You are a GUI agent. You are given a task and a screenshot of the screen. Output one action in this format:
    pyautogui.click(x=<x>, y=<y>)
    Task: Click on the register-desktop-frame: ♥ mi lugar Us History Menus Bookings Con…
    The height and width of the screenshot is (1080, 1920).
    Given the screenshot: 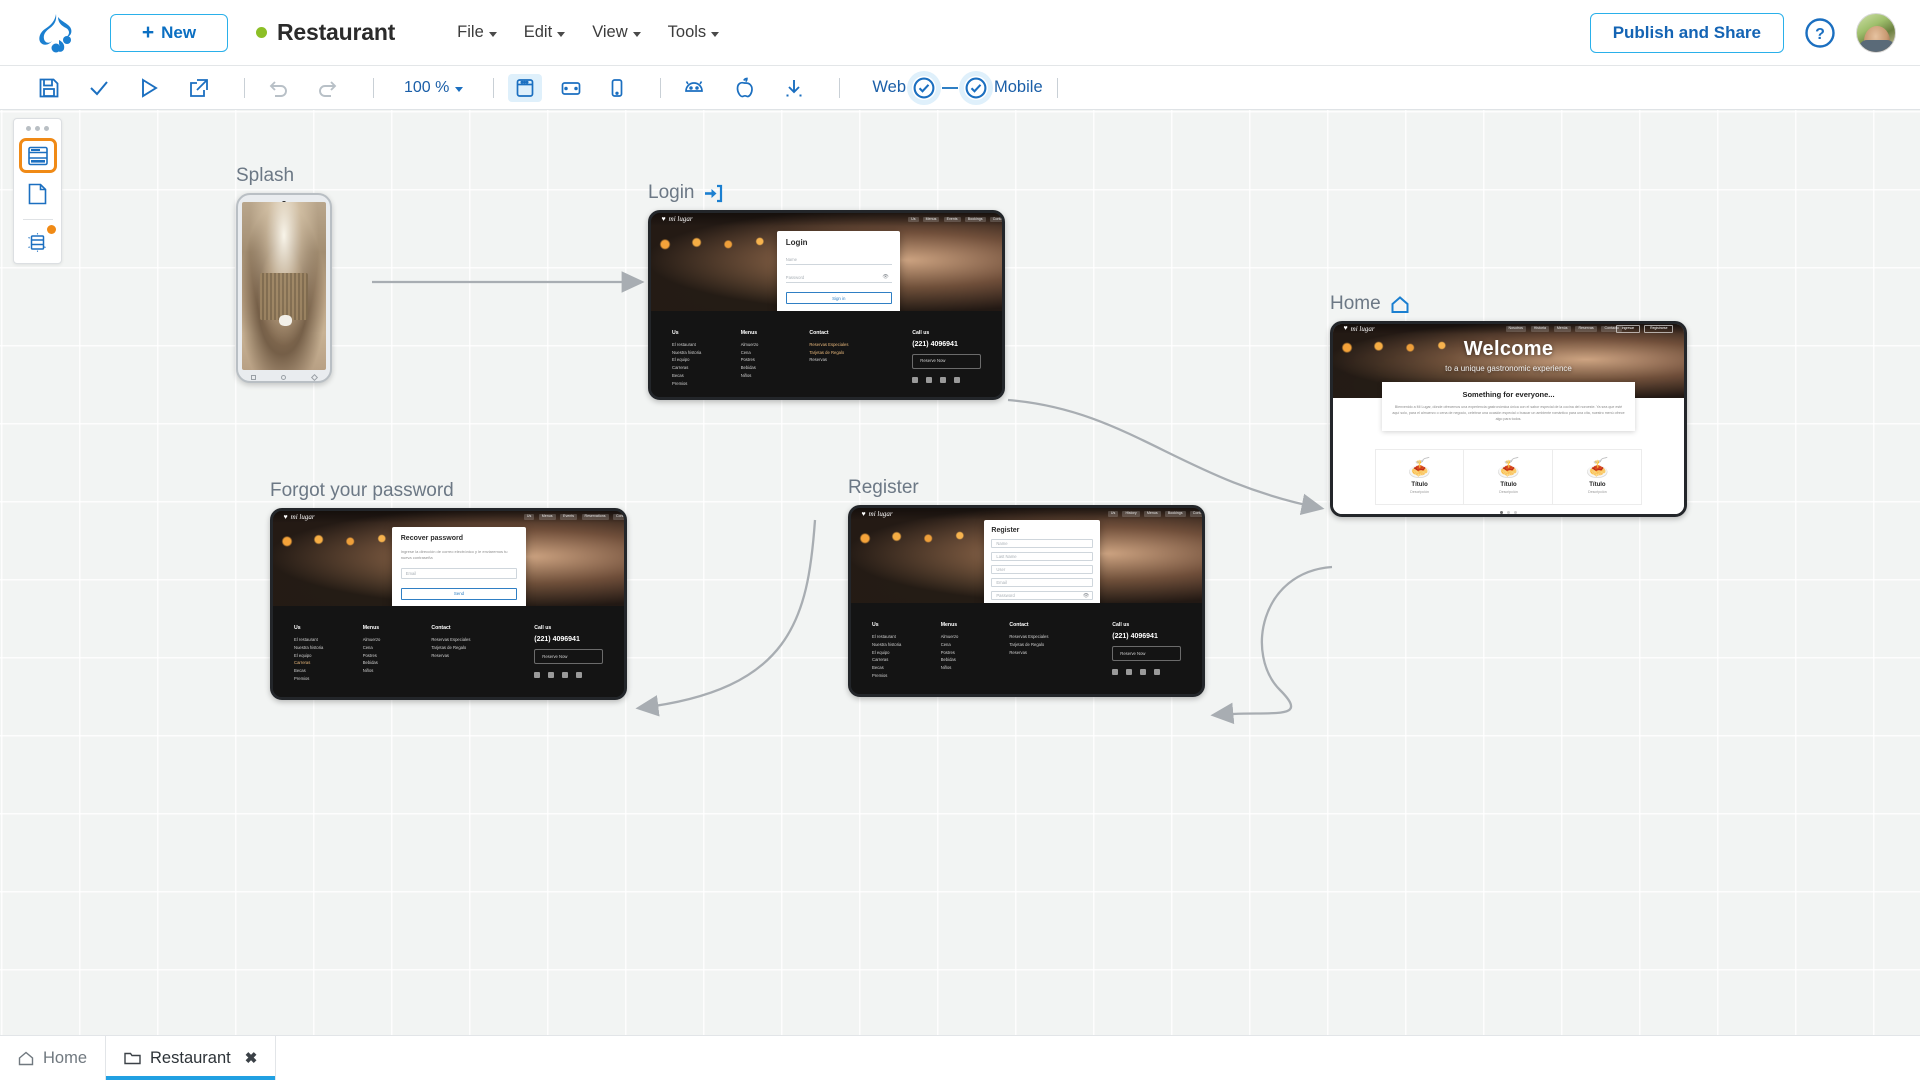 What is the action you would take?
    pyautogui.click(x=1026, y=601)
    